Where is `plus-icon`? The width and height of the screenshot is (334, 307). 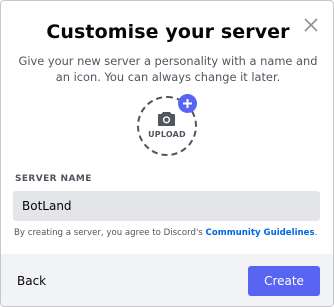
plus-icon is located at coordinates (187, 103).